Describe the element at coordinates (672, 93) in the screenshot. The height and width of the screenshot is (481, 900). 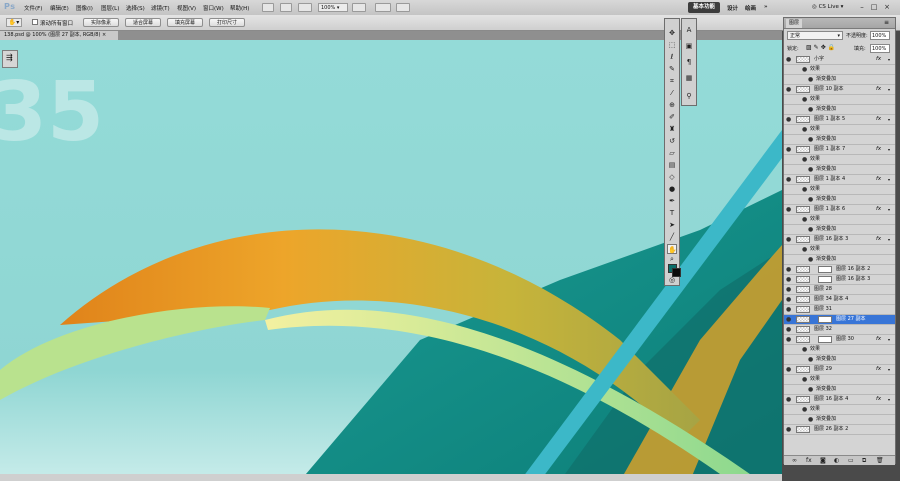
I see `eyedropper-tool-icon: ⁄` at that location.